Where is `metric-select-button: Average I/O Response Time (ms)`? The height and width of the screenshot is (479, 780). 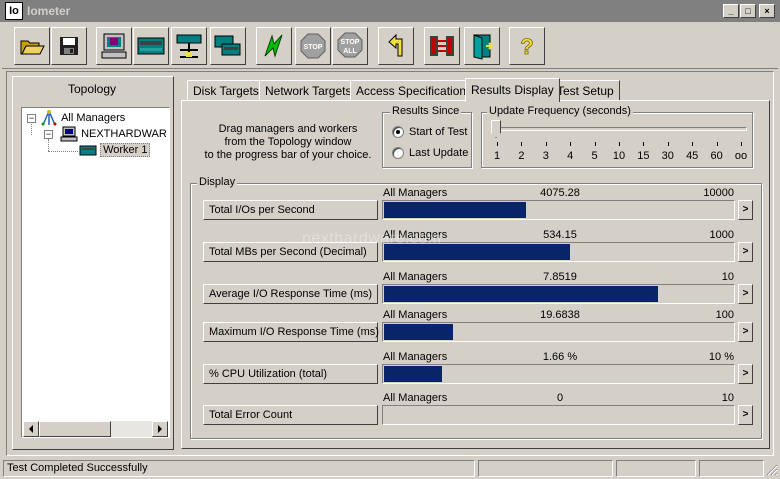 metric-select-button: Average I/O Response Time (ms) is located at coordinates (290, 294).